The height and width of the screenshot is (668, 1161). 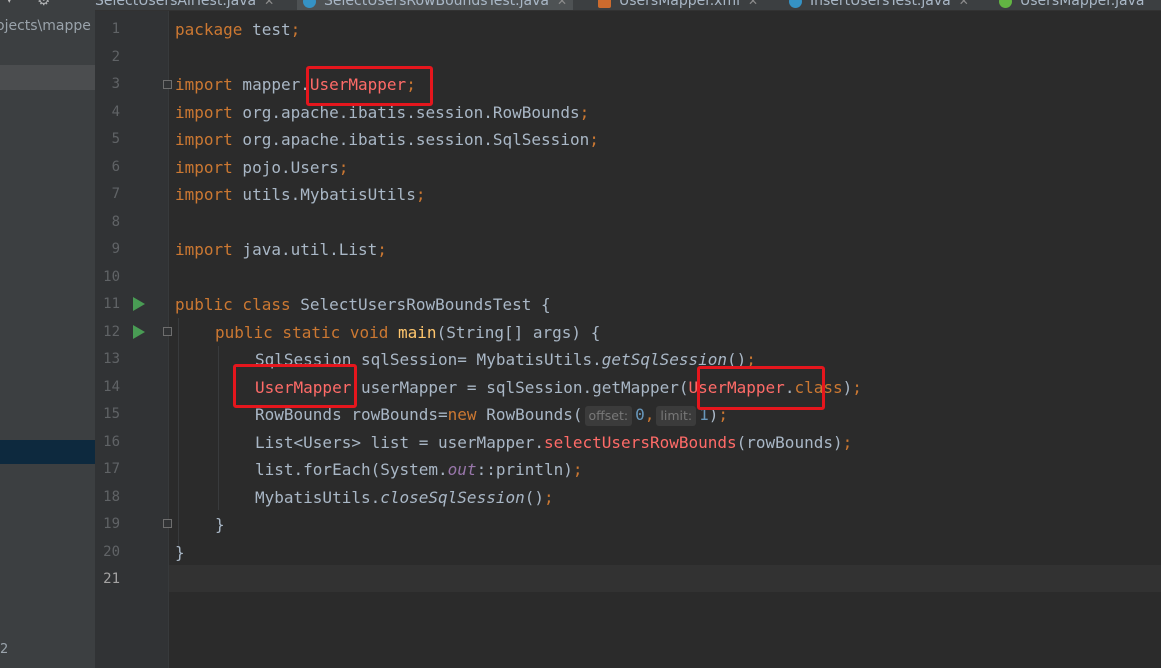 I want to click on code-text: List<Users> list = userMapper., so click(x=399, y=442).